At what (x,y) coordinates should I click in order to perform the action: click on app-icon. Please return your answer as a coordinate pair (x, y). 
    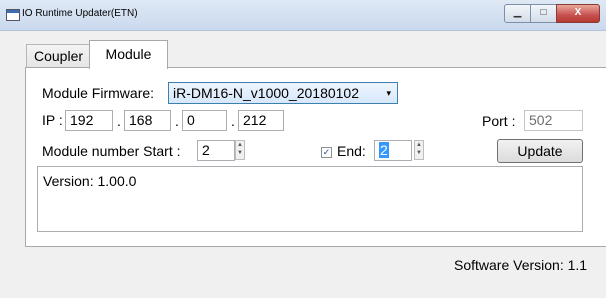
    Looking at the image, I should click on (13, 15).